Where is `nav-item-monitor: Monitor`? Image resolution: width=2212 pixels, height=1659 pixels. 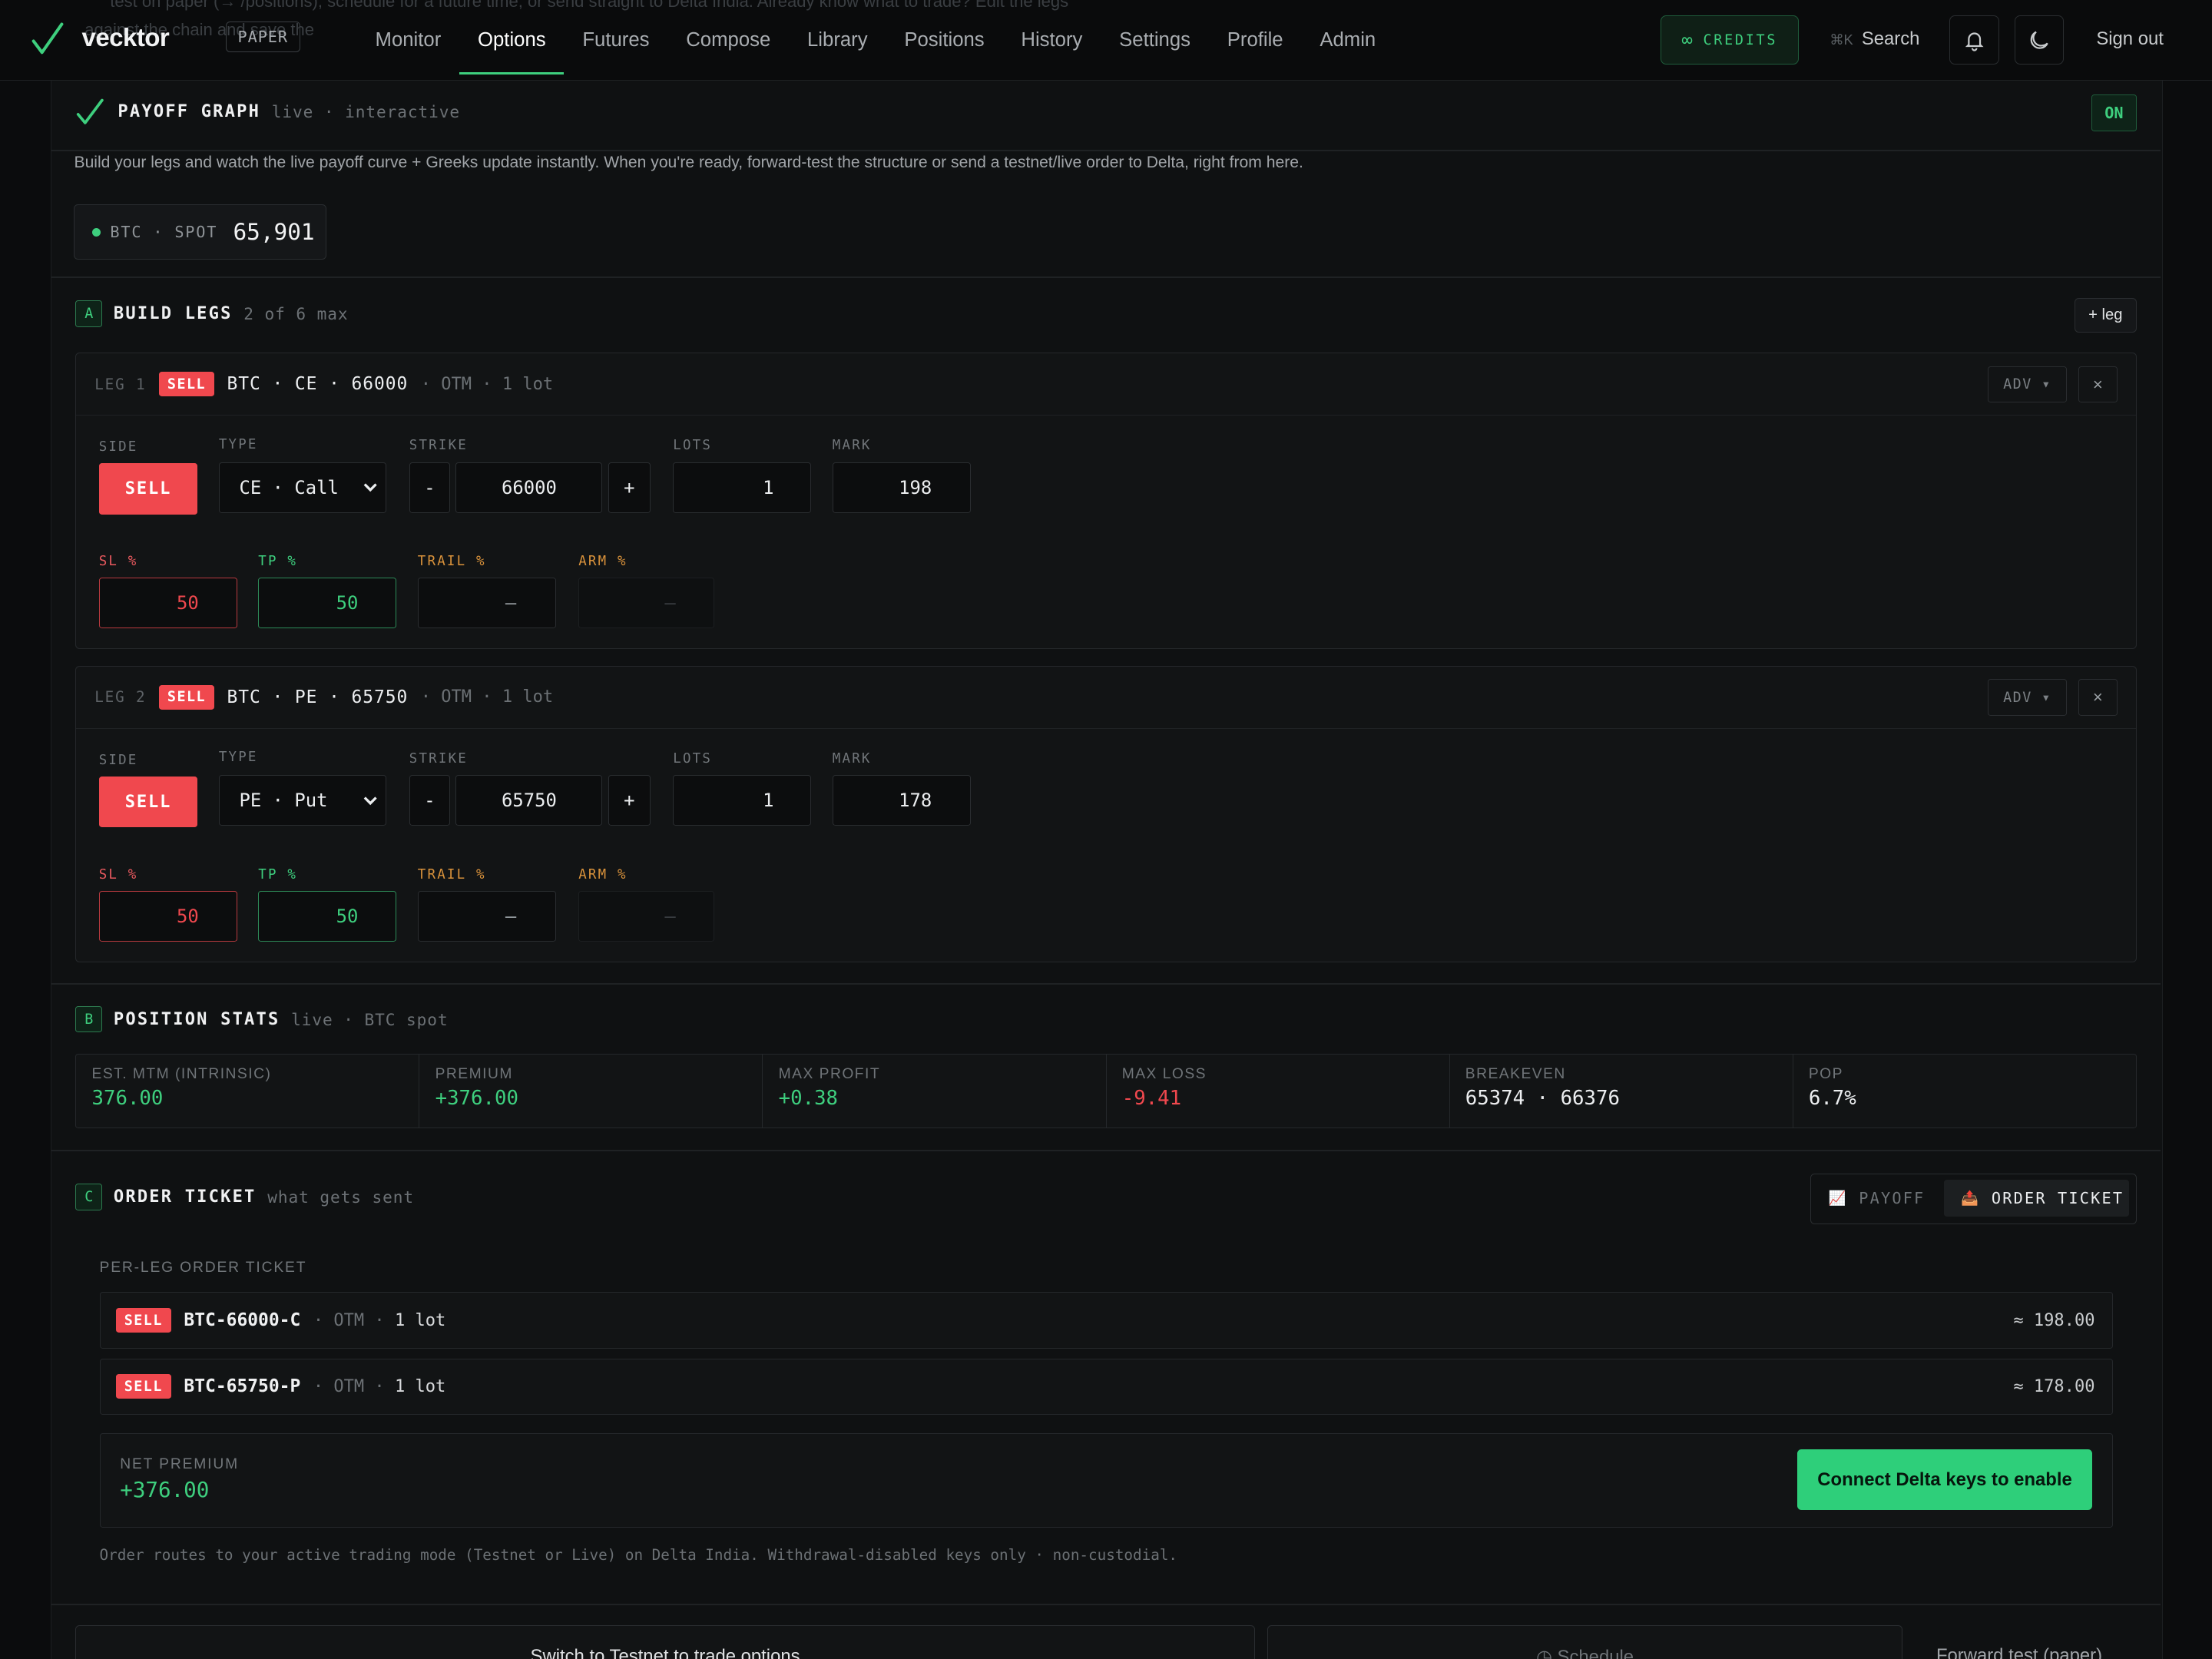 nav-item-monitor: Monitor is located at coordinates (408, 40).